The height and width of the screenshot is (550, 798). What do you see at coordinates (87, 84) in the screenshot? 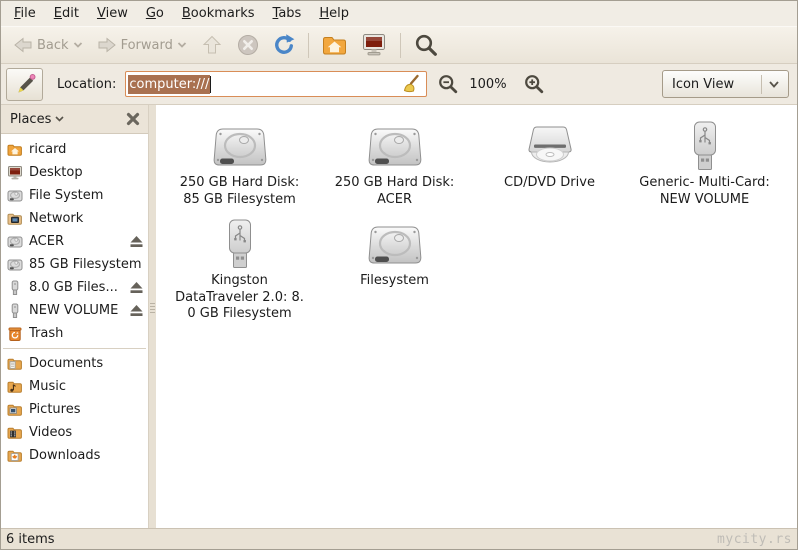
I see `location-label: Location:` at bounding box center [87, 84].